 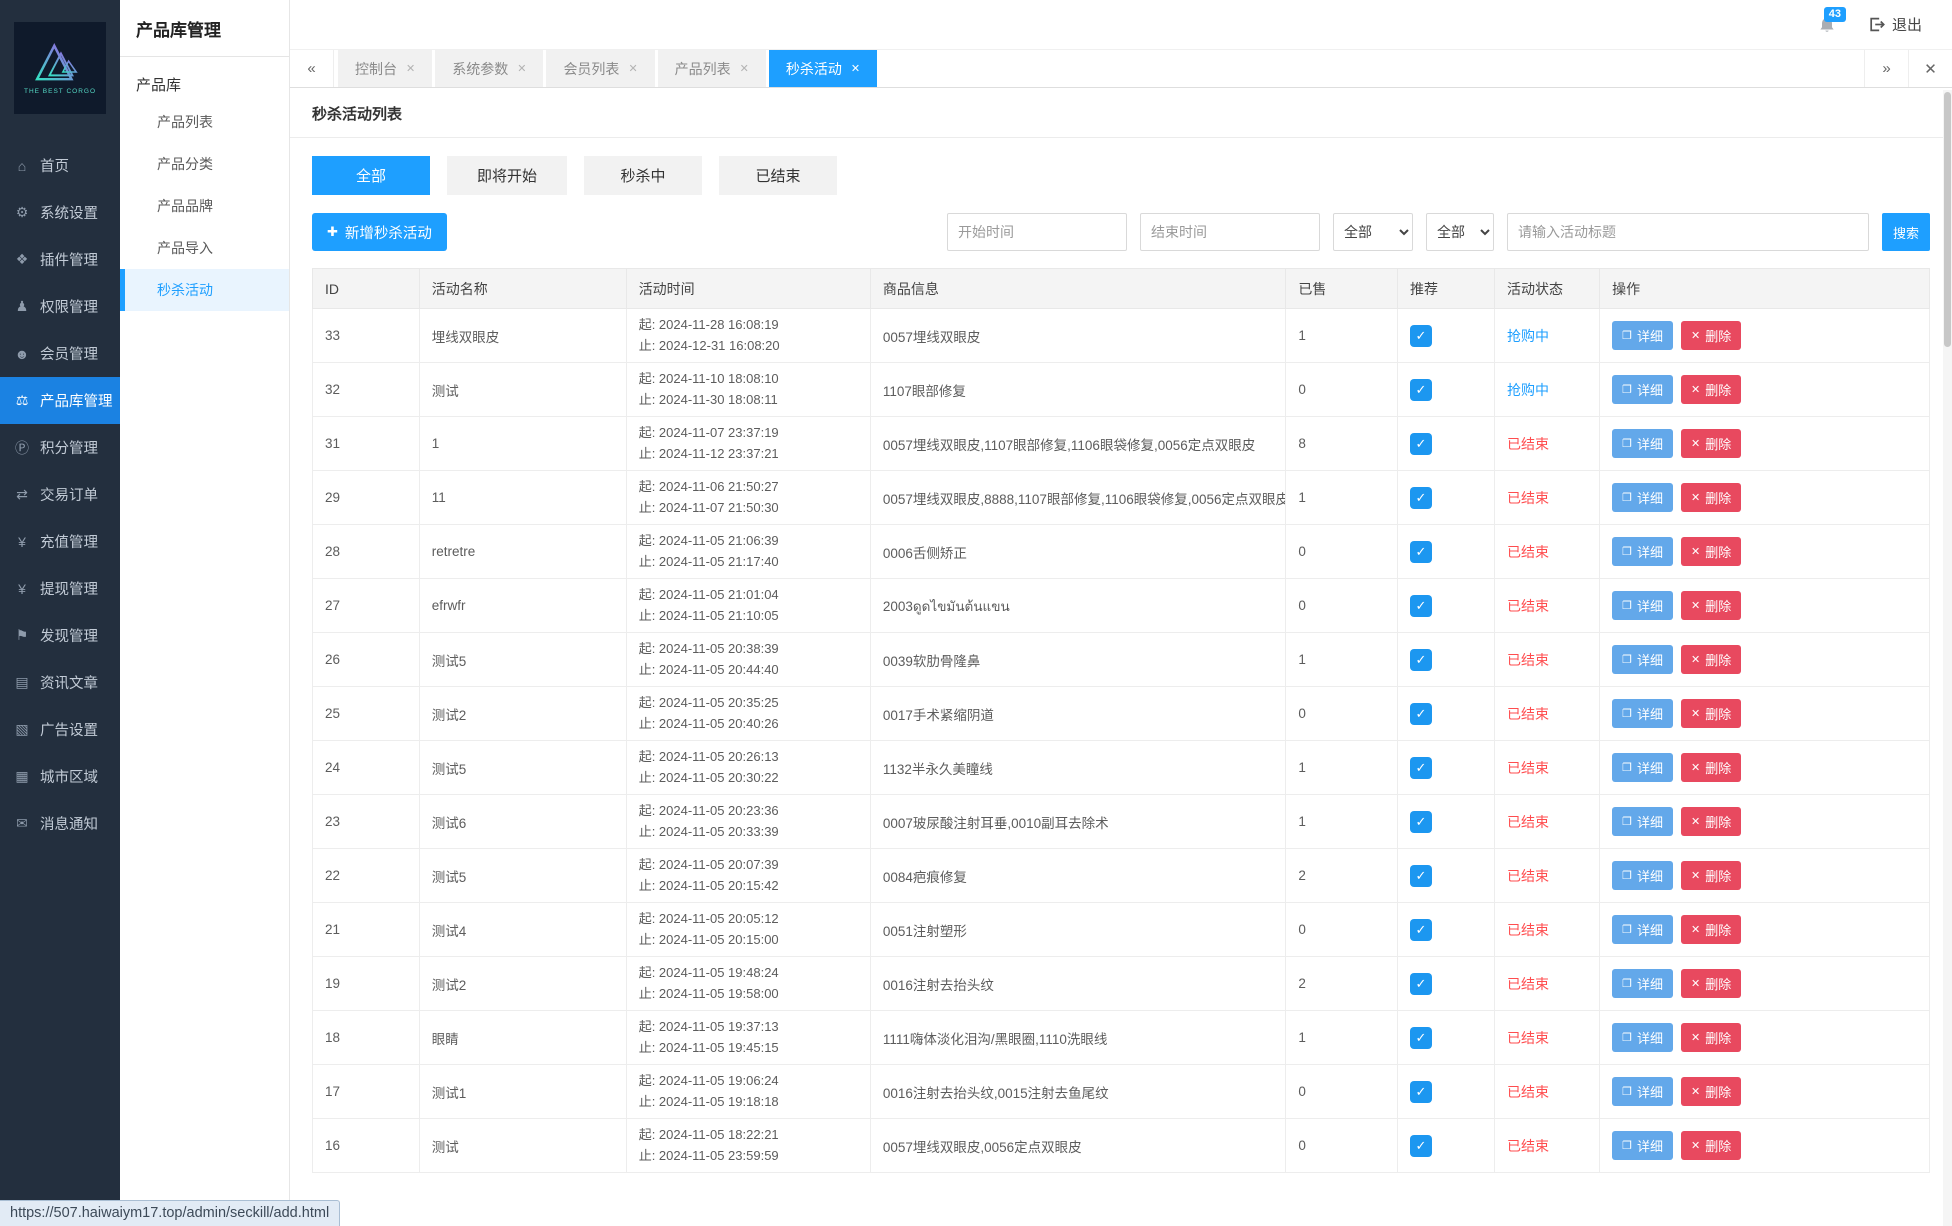 What do you see at coordinates (60, 588) in the screenshot?
I see `sidebar-item-withdraw-manage: ¥ 提现管理` at bounding box center [60, 588].